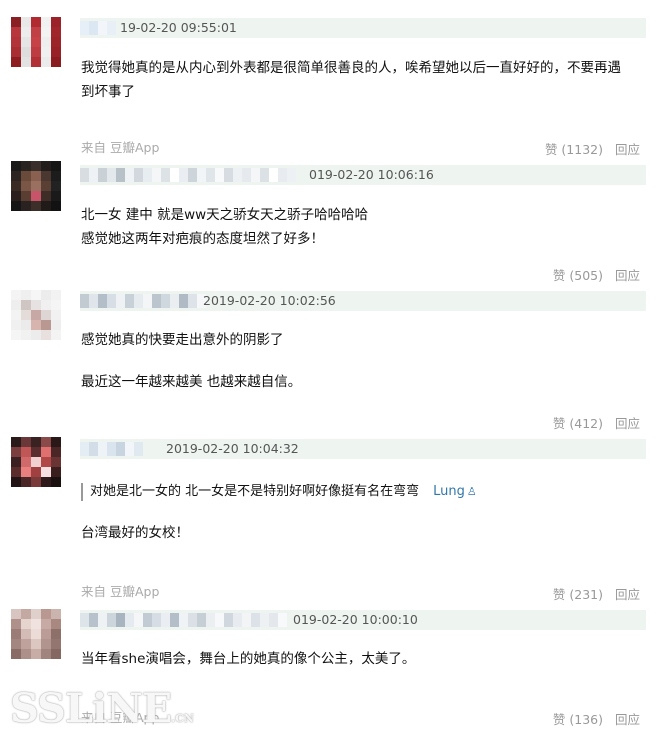 This screenshot has height=744, width=668. Describe the element at coordinates (248, 659) in the screenshot. I see `comment-text: 当年看she演唱会，舞台上的她真的像个公主，太美了。` at that location.